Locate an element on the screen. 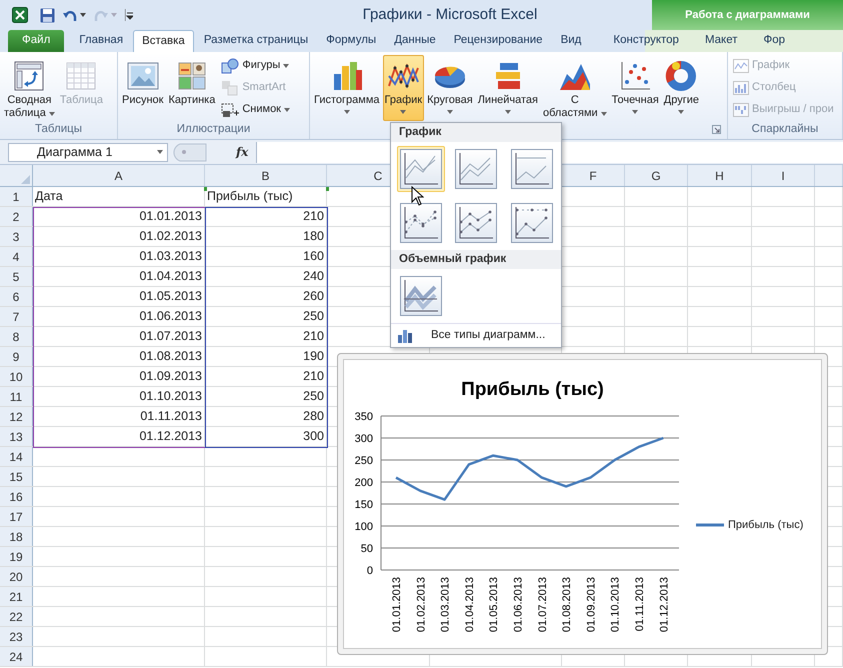  legend-label: Прибыль (тыс) is located at coordinates (766, 525).